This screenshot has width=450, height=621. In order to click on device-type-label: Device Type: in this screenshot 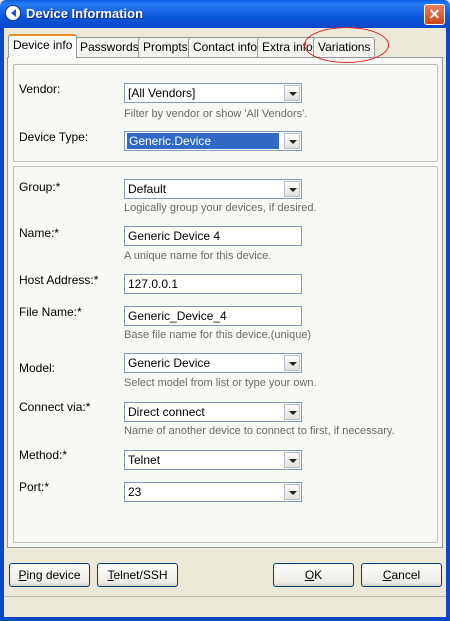, I will do `click(54, 137)`.